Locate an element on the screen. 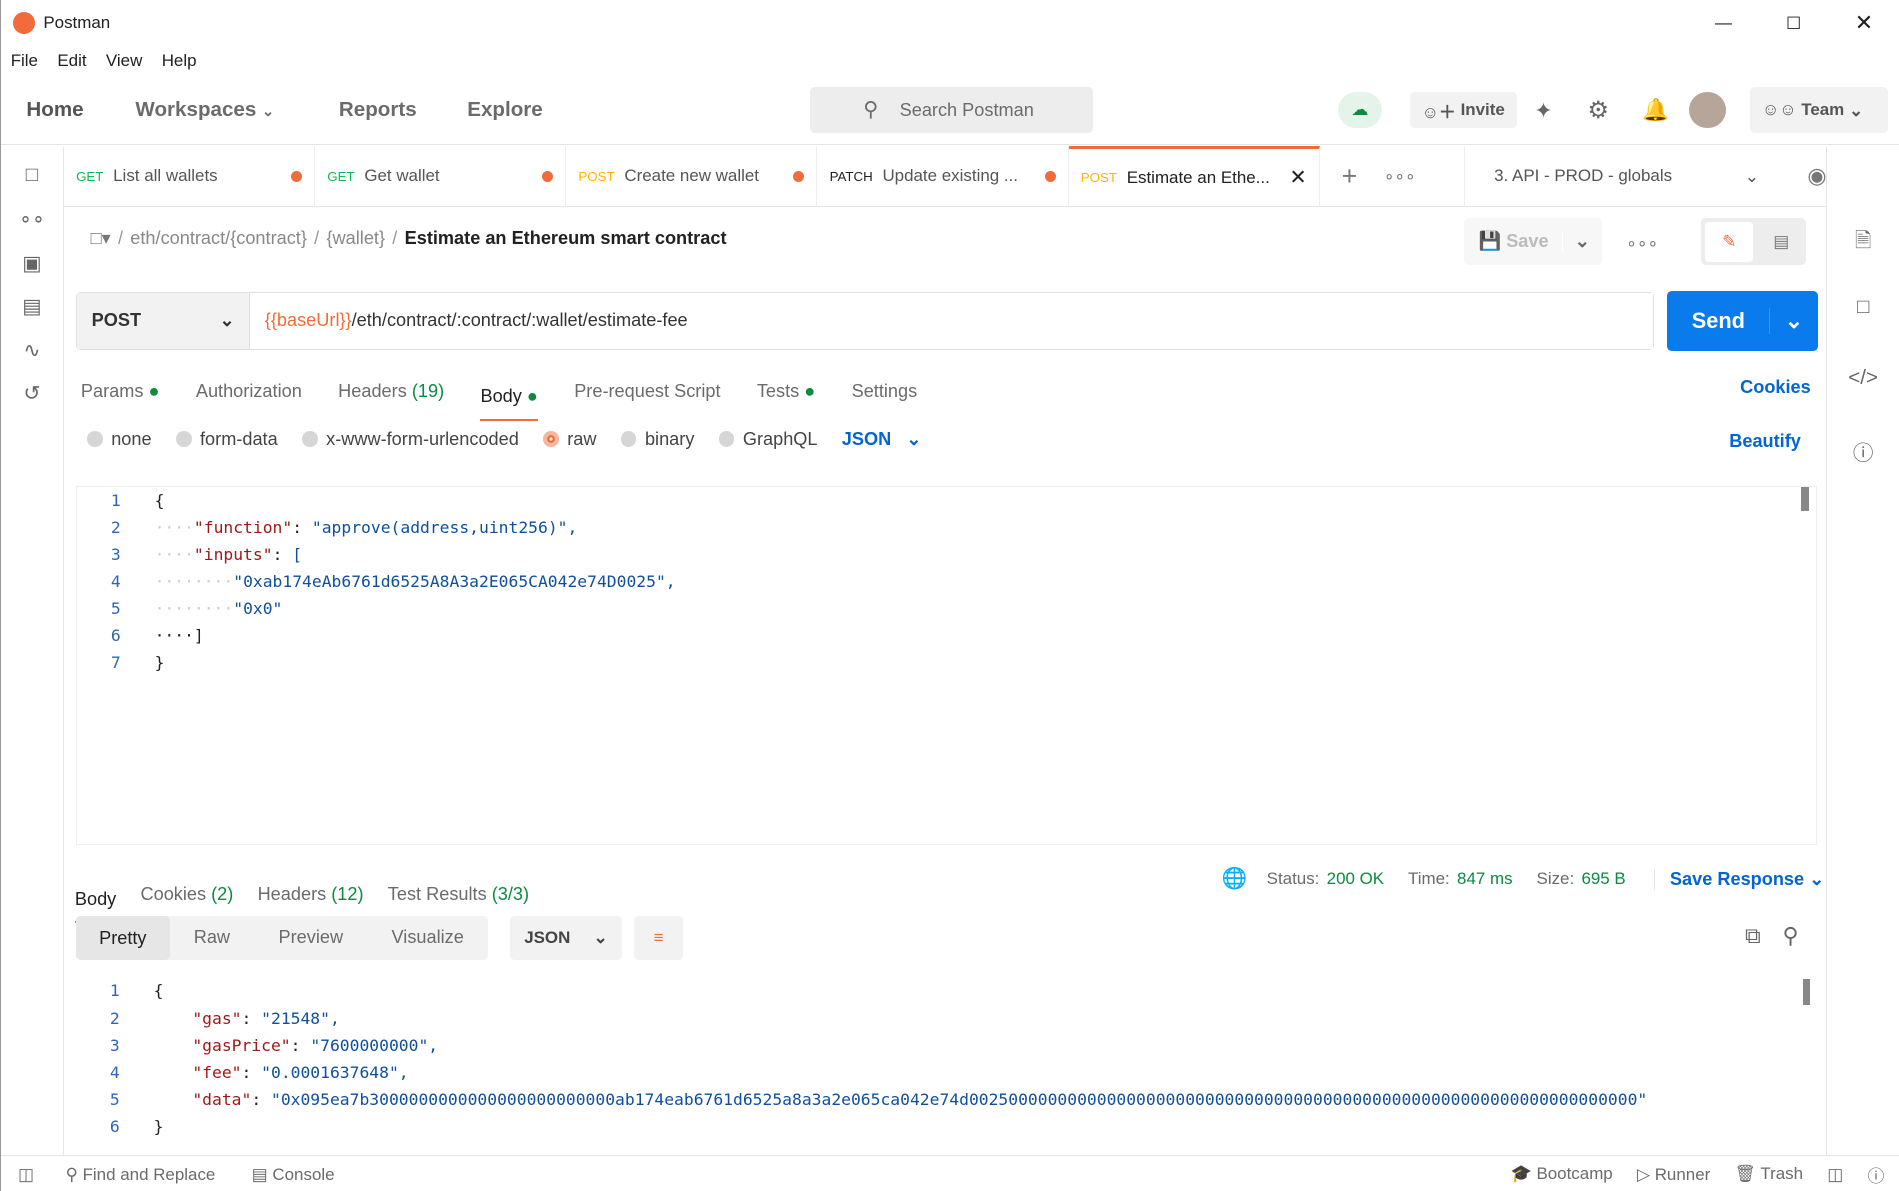 This screenshot has height=1191, width=1899. network-globe-icon: 🌐 is located at coordinates (1235, 879).